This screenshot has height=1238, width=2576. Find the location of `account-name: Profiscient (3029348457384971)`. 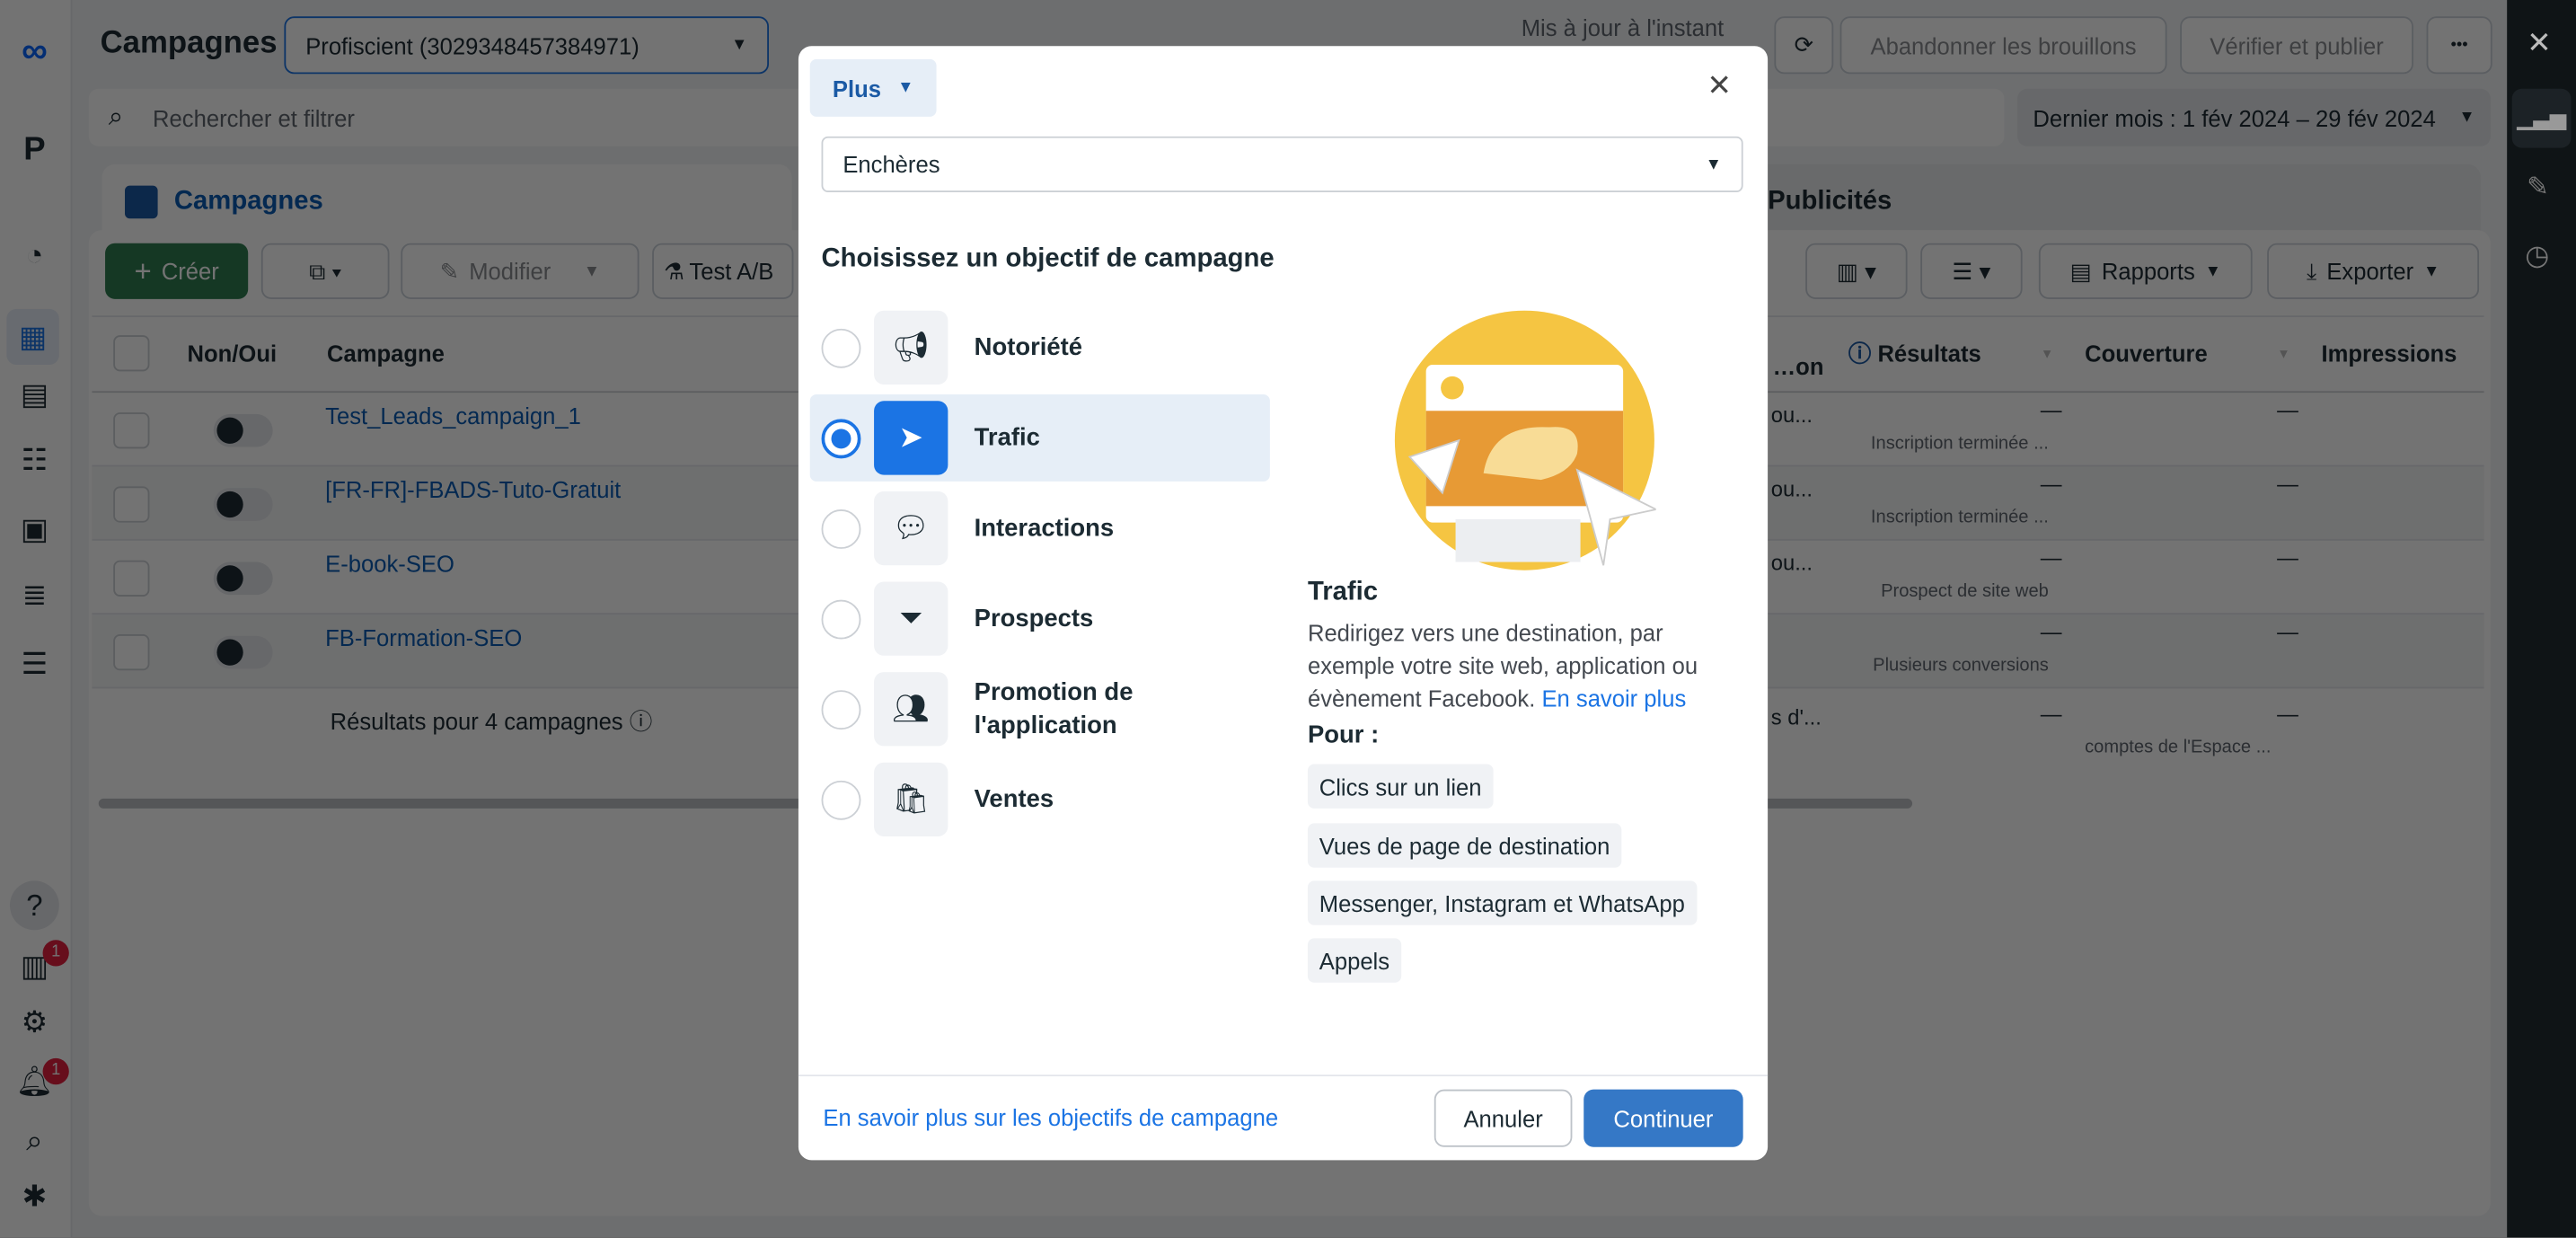

account-name: Profiscient (3029348457384971) is located at coordinates (472, 44).